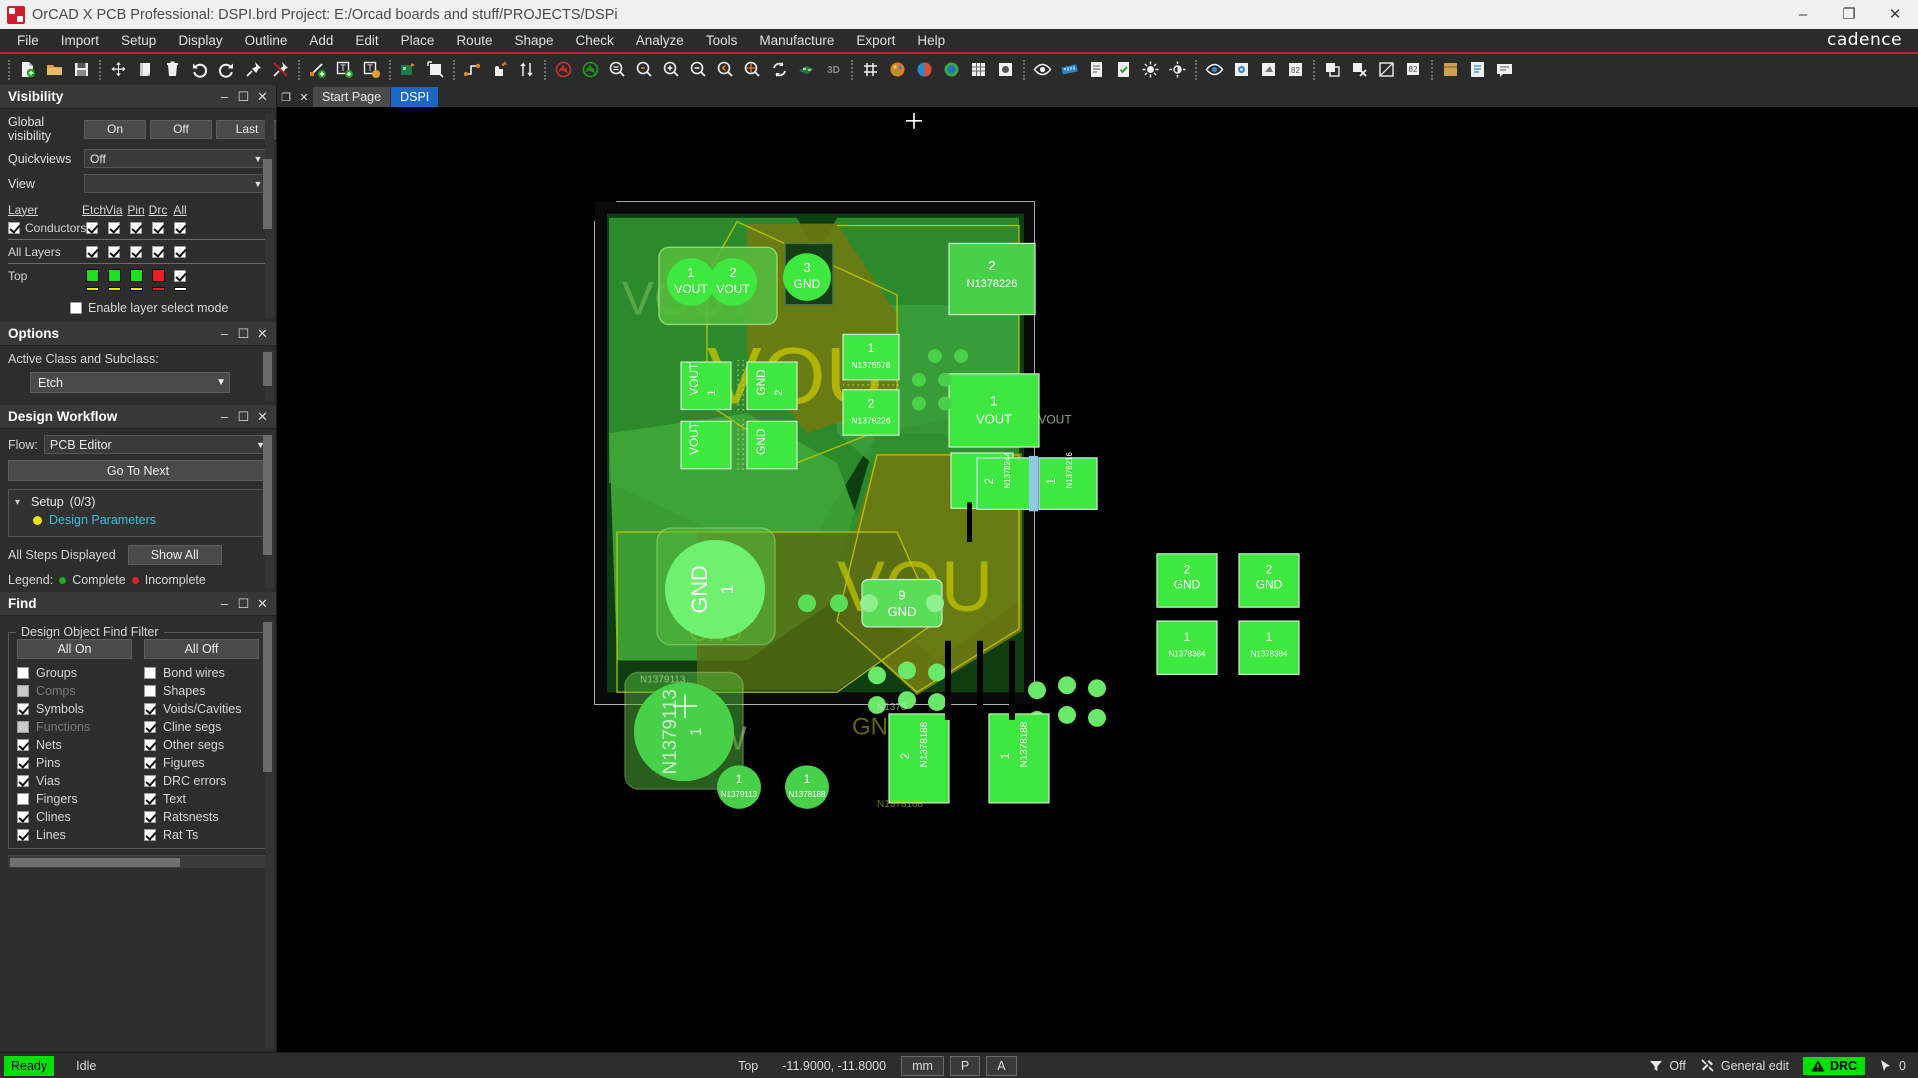  I want to click on zoom-fit-icon, so click(617, 69).